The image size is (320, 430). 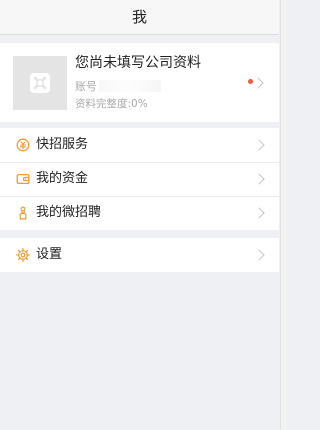 What do you see at coordinates (69, 212) in the screenshot?
I see `menu-item-label: 我的微招聘` at bounding box center [69, 212].